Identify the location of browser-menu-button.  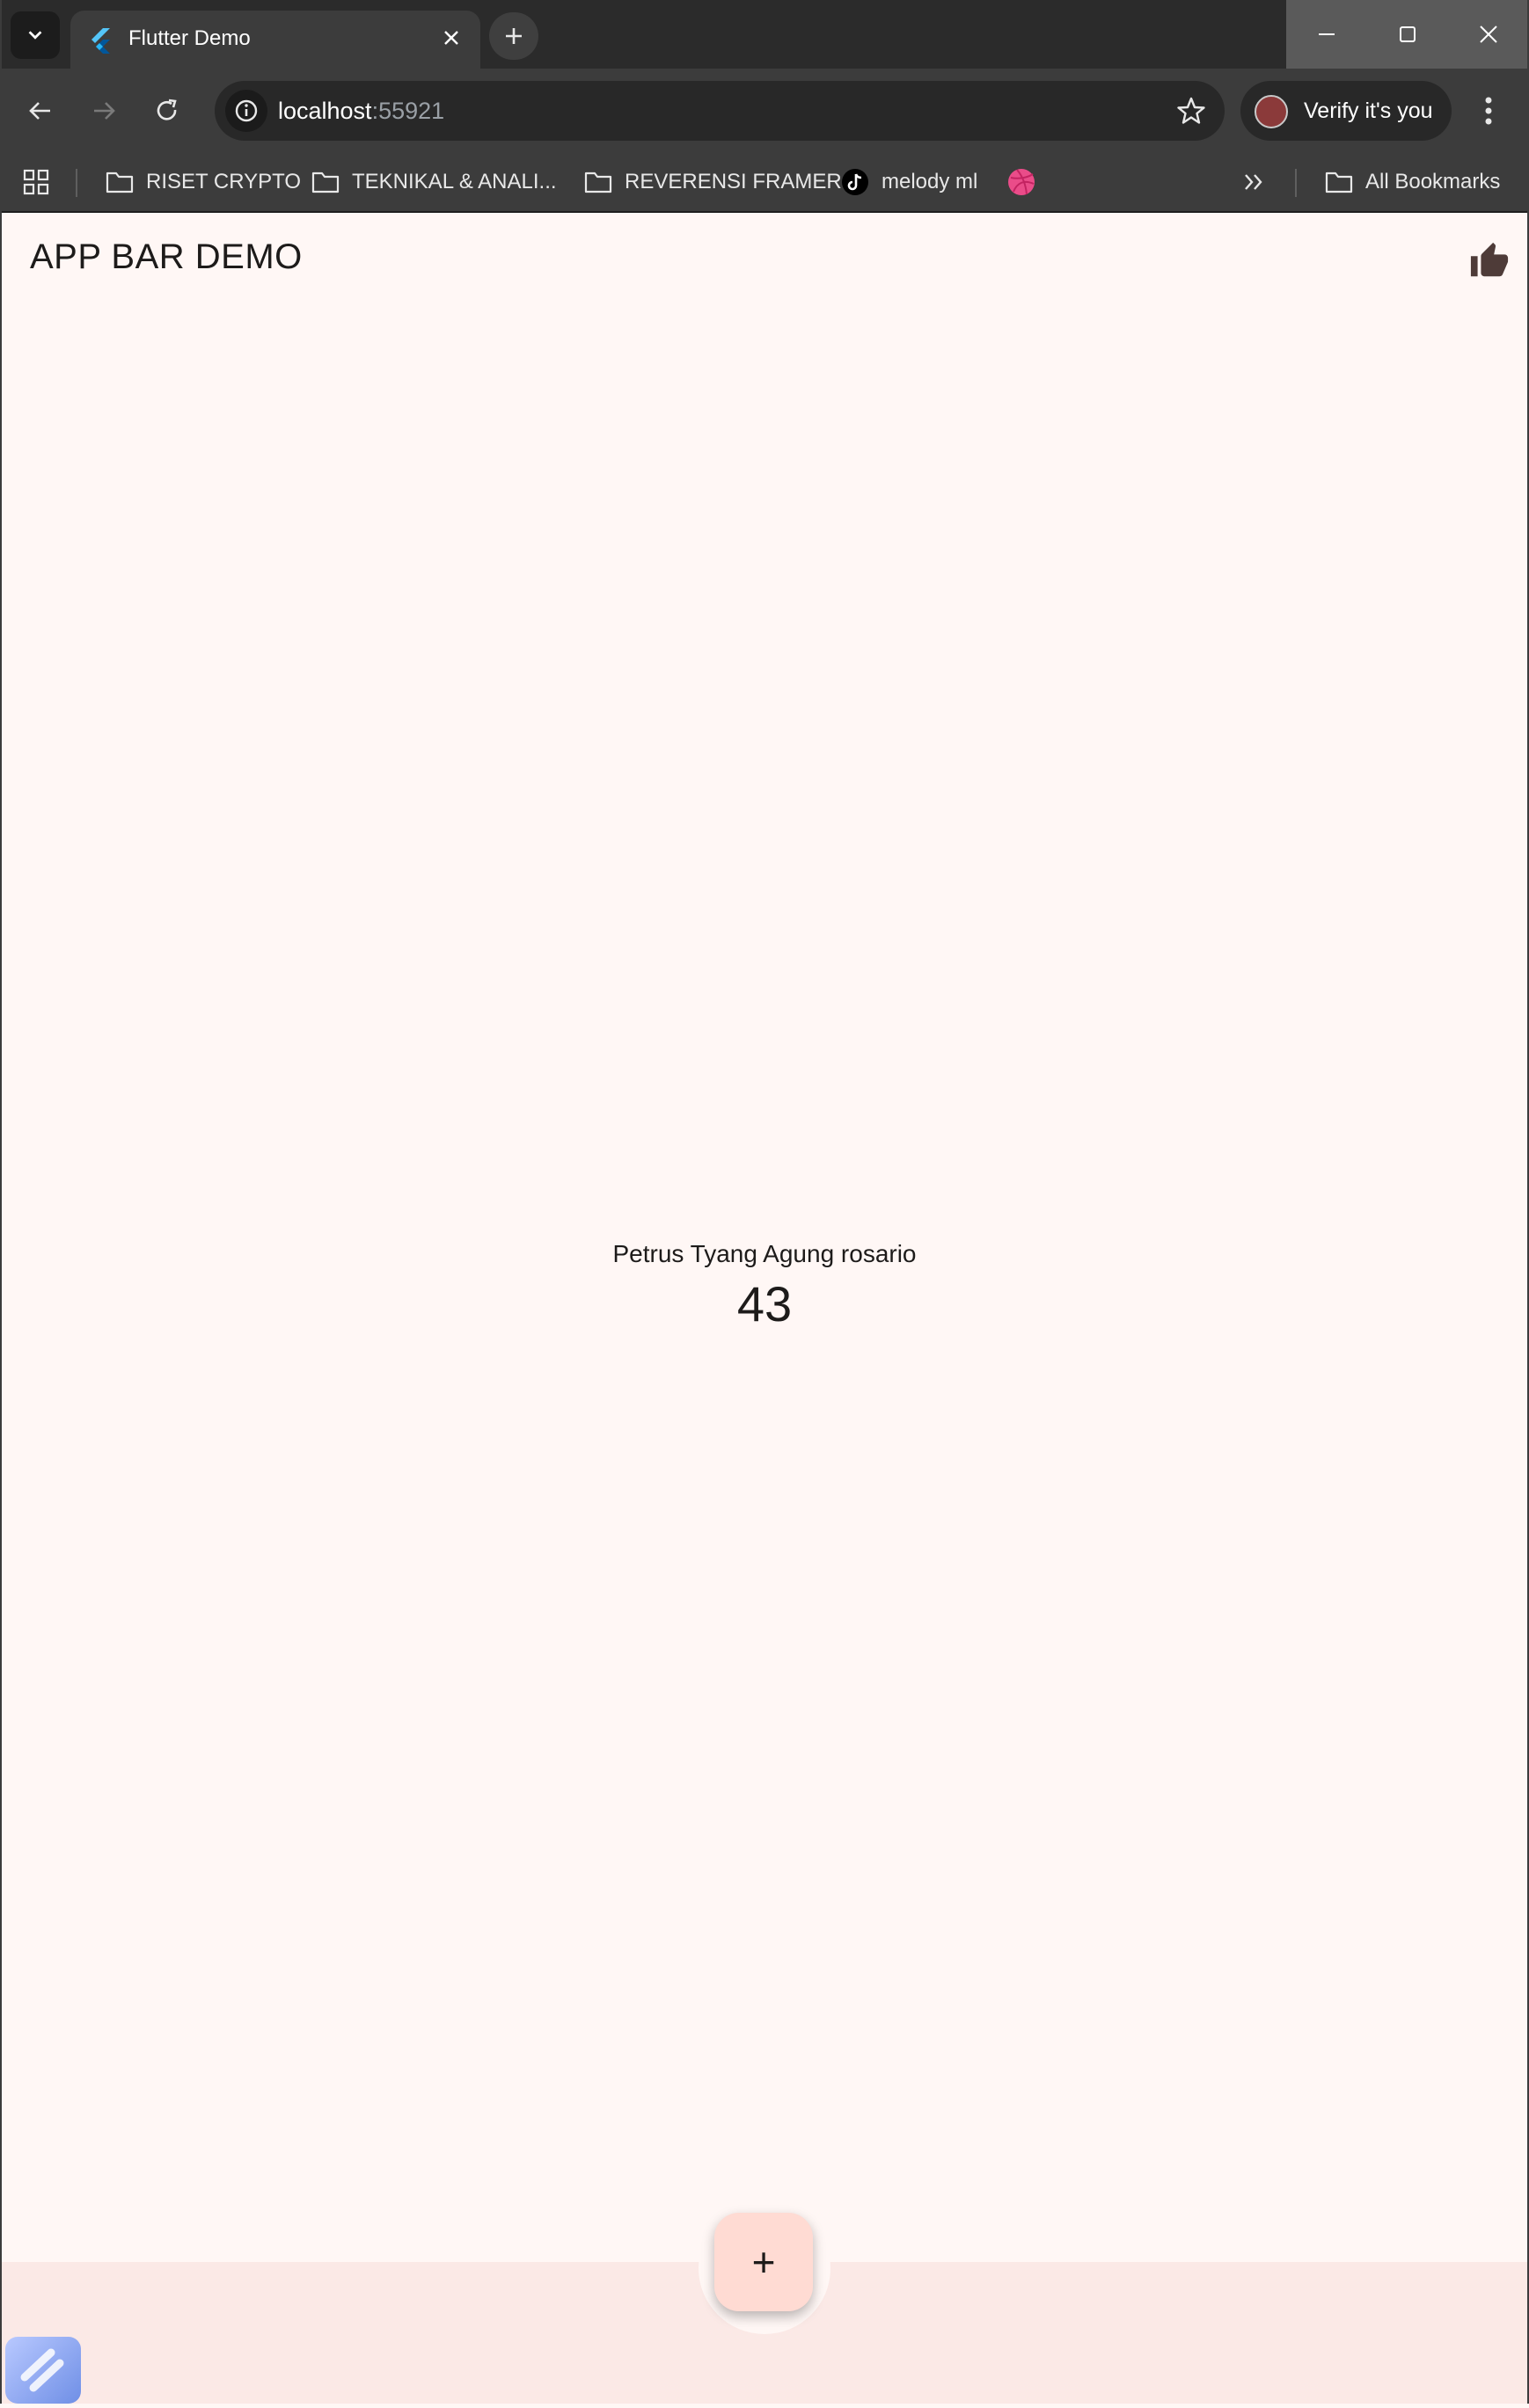
(1488, 111).